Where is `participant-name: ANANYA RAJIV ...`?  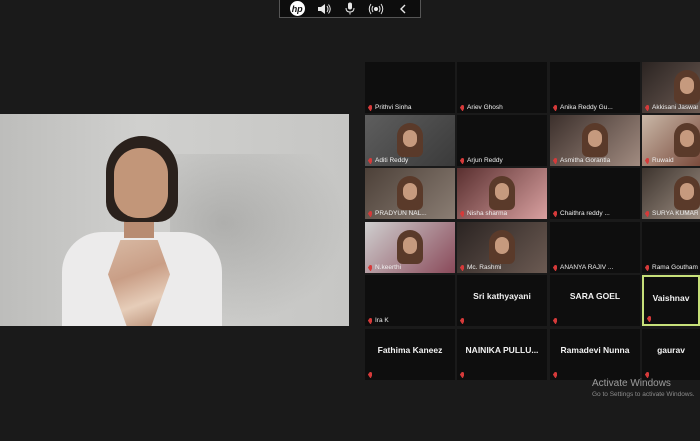
participant-name: ANANYA RAJIV ... is located at coordinates (587, 267).